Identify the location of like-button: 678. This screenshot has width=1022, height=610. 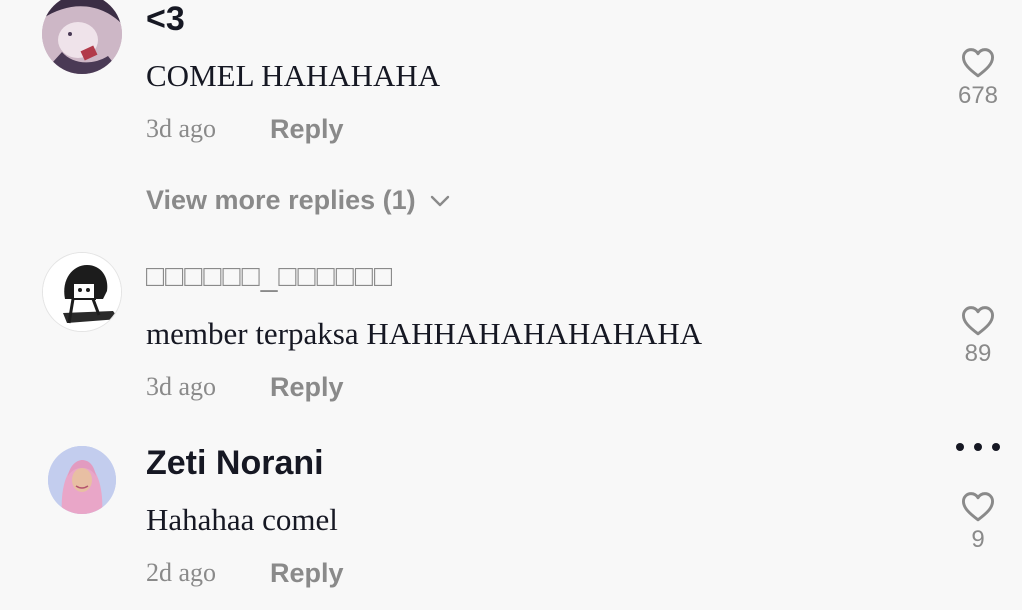
(978, 77).